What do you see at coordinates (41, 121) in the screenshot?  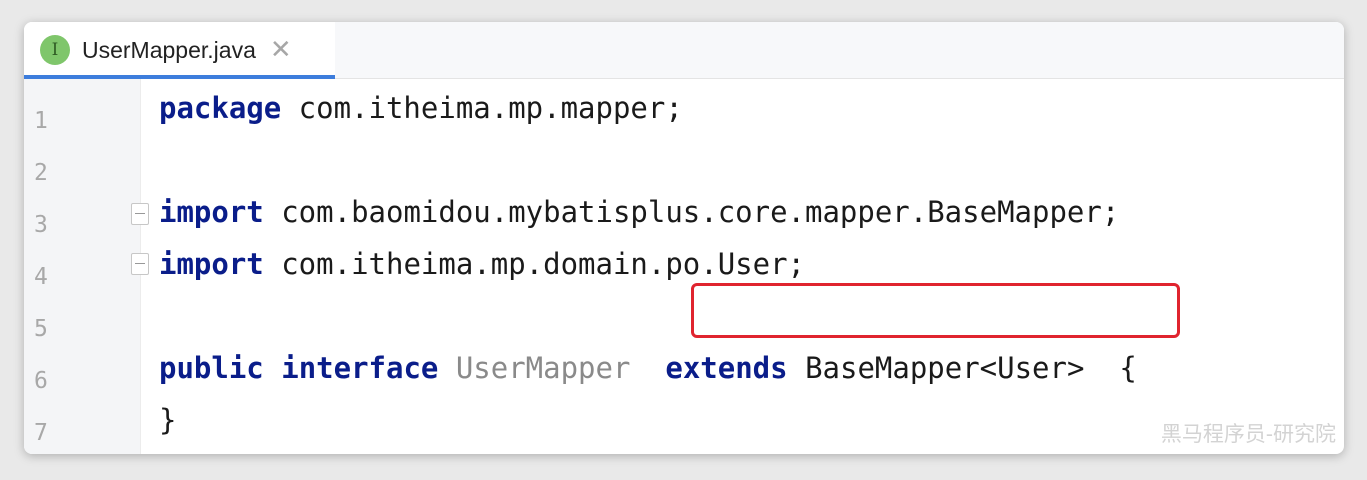 I see `line-number: 1` at bounding box center [41, 121].